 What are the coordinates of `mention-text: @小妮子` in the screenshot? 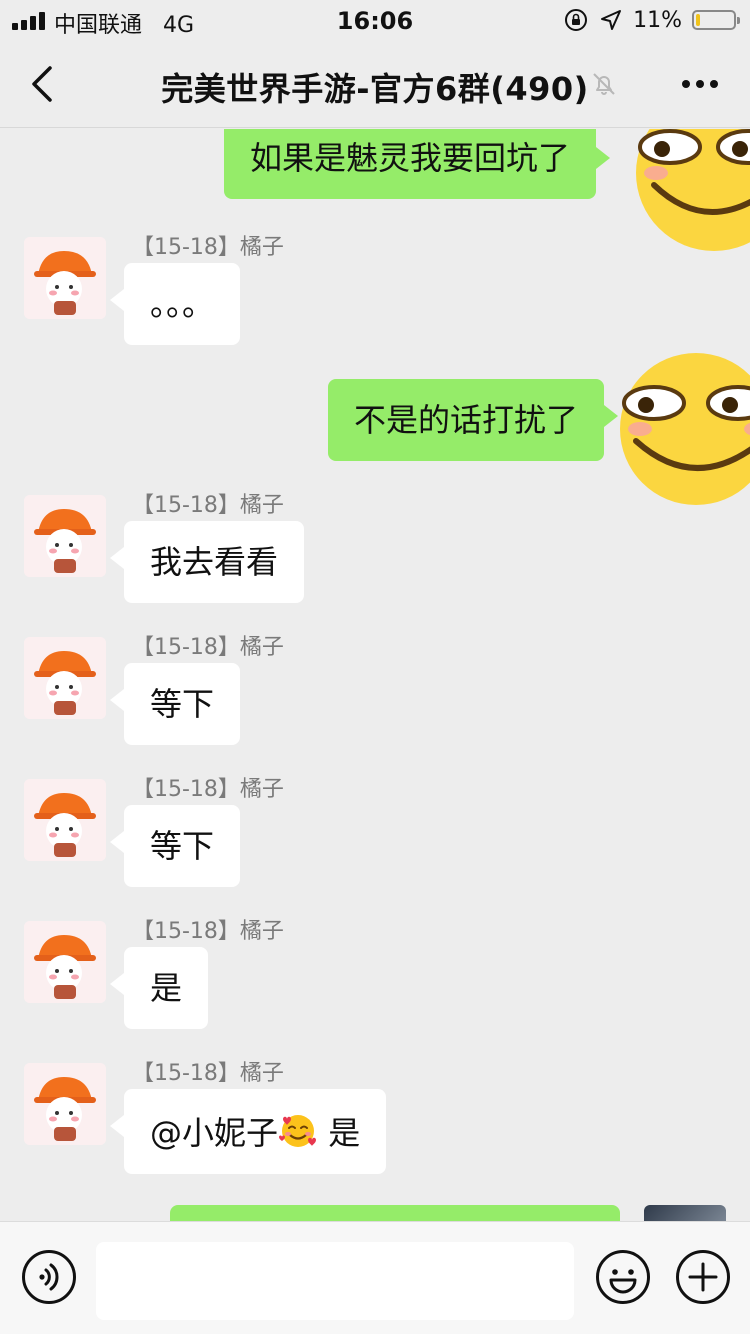 It's located at (214, 1133).